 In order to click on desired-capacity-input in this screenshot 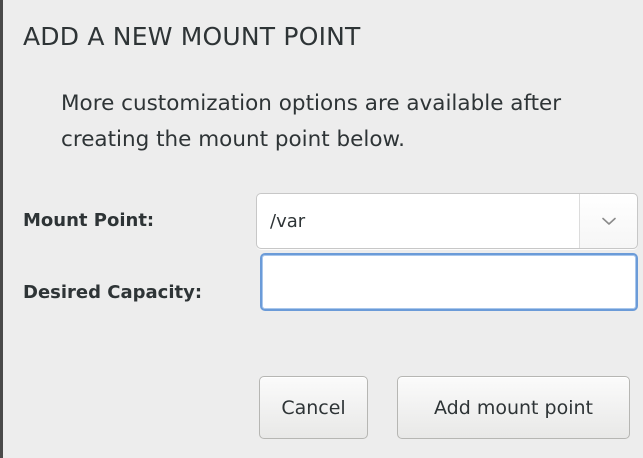, I will do `click(449, 282)`.